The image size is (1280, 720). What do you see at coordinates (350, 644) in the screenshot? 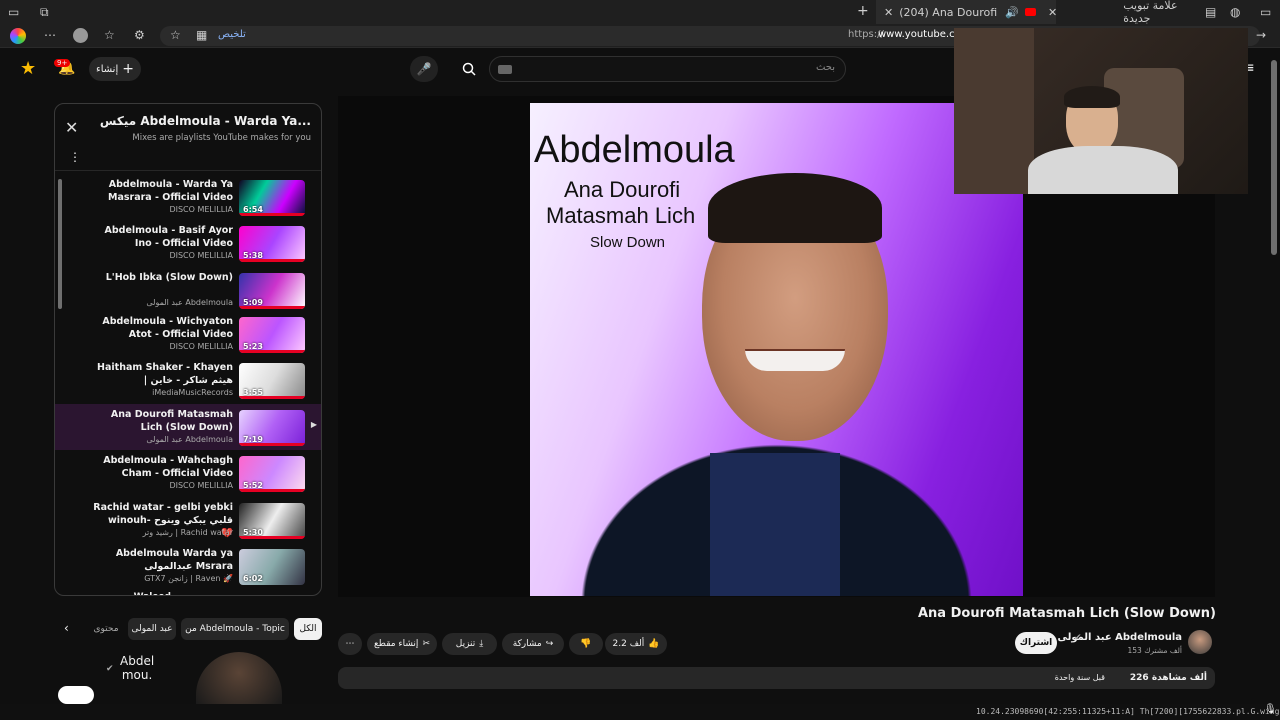
I see `more-actions-button: ⋯` at bounding box center [350, 644].